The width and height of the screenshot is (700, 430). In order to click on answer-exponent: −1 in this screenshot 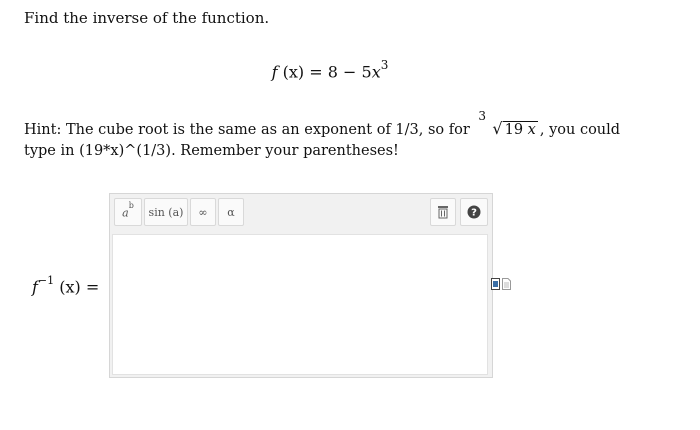, I will do `click(46, 280)`.